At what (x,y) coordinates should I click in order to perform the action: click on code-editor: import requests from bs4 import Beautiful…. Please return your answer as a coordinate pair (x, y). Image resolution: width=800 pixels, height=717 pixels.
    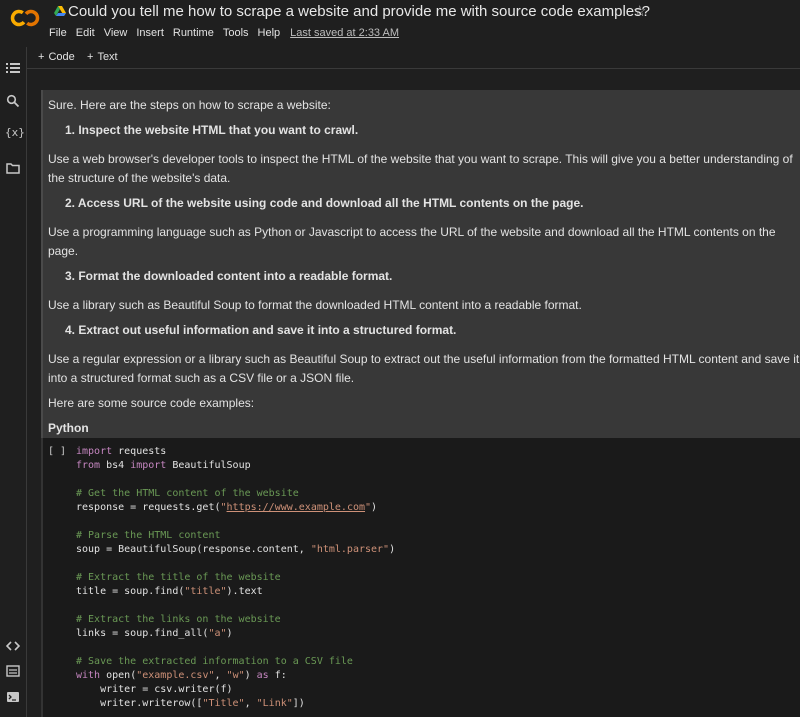
    Looking at the image, I should click on (235, 578).